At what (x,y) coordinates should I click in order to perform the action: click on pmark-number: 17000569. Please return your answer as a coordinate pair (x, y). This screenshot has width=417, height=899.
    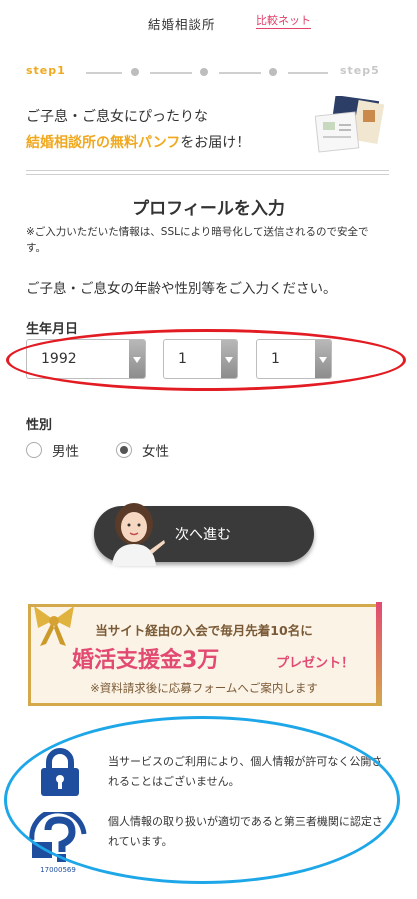
    Looking at the image, I should click on (58, 870).